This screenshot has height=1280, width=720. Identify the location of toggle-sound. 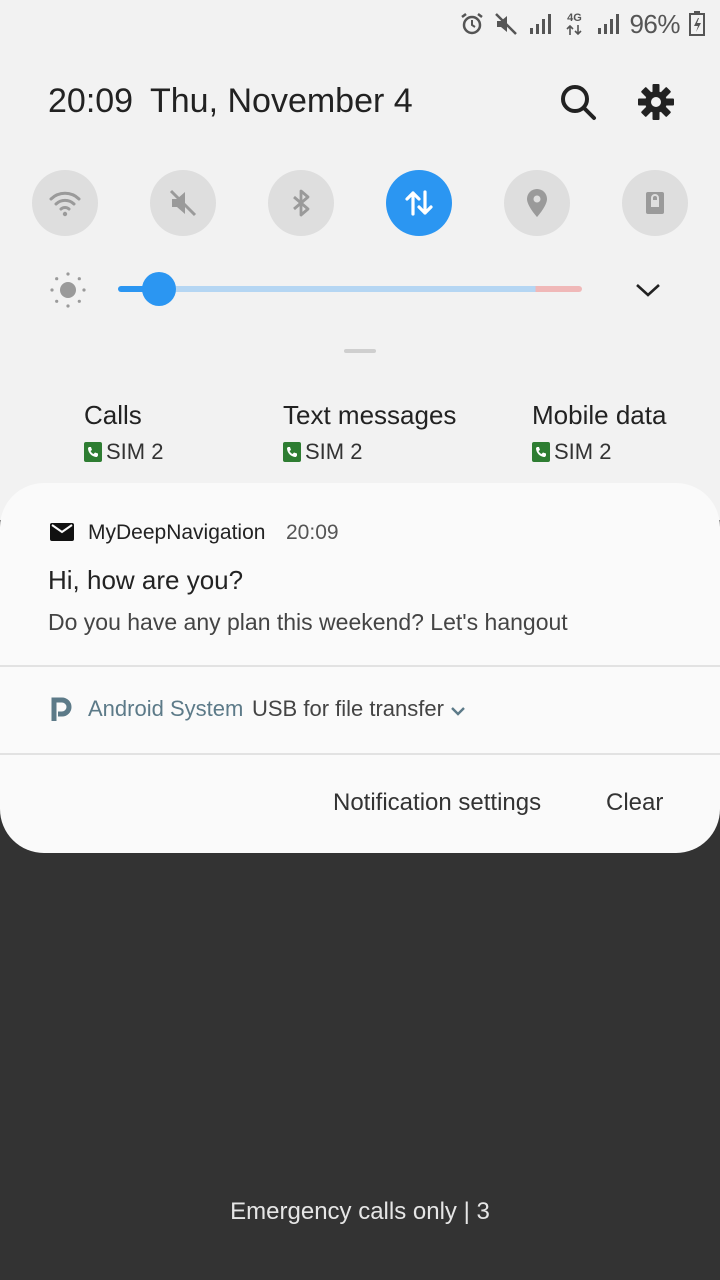
(183, 203).